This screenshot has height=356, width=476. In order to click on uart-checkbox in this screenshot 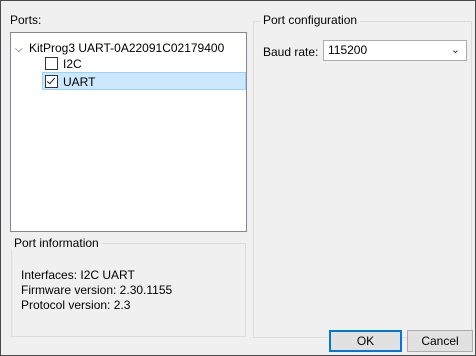, I will do `click(51, 81)`.